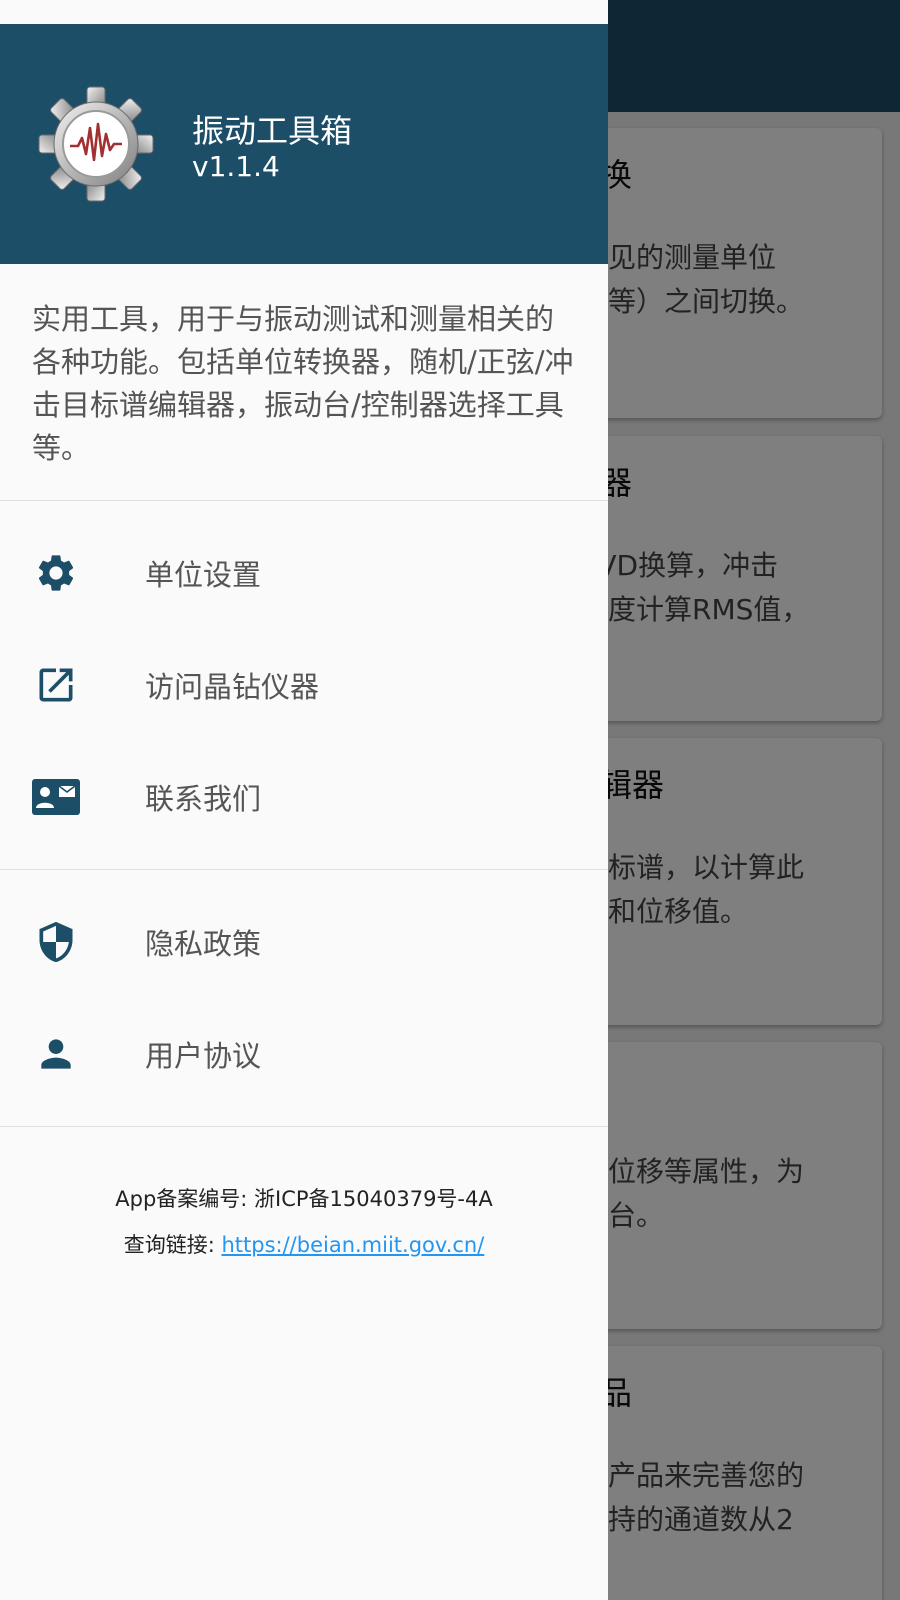 Image resolution: width=900 pixels, height=1600 pixels. Describe the element at coordinates (304, 1054) in the screenshot. I see `menu-item-user-agreement: 用户协议` at that location.